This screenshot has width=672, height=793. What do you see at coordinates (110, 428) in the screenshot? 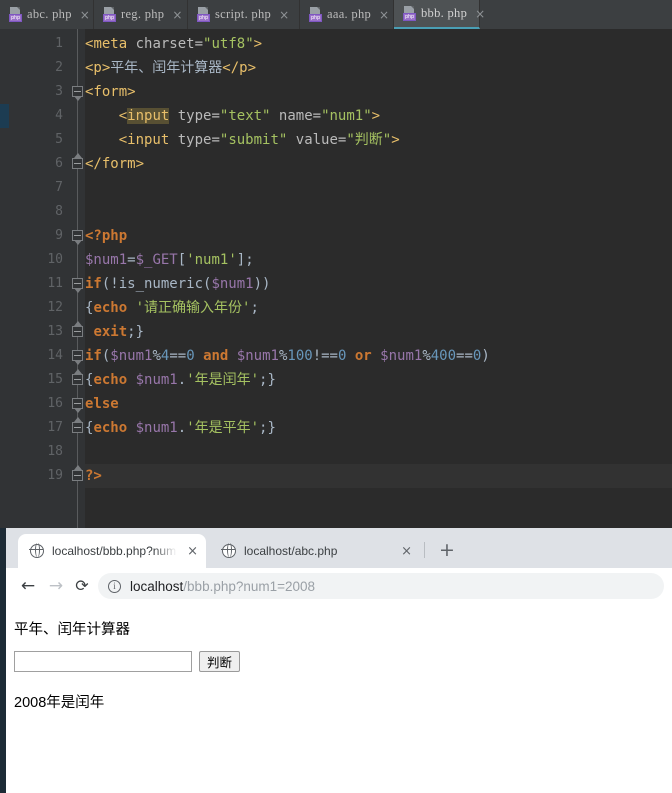
I see `code-token: echo` at bounding box center [110, 428].